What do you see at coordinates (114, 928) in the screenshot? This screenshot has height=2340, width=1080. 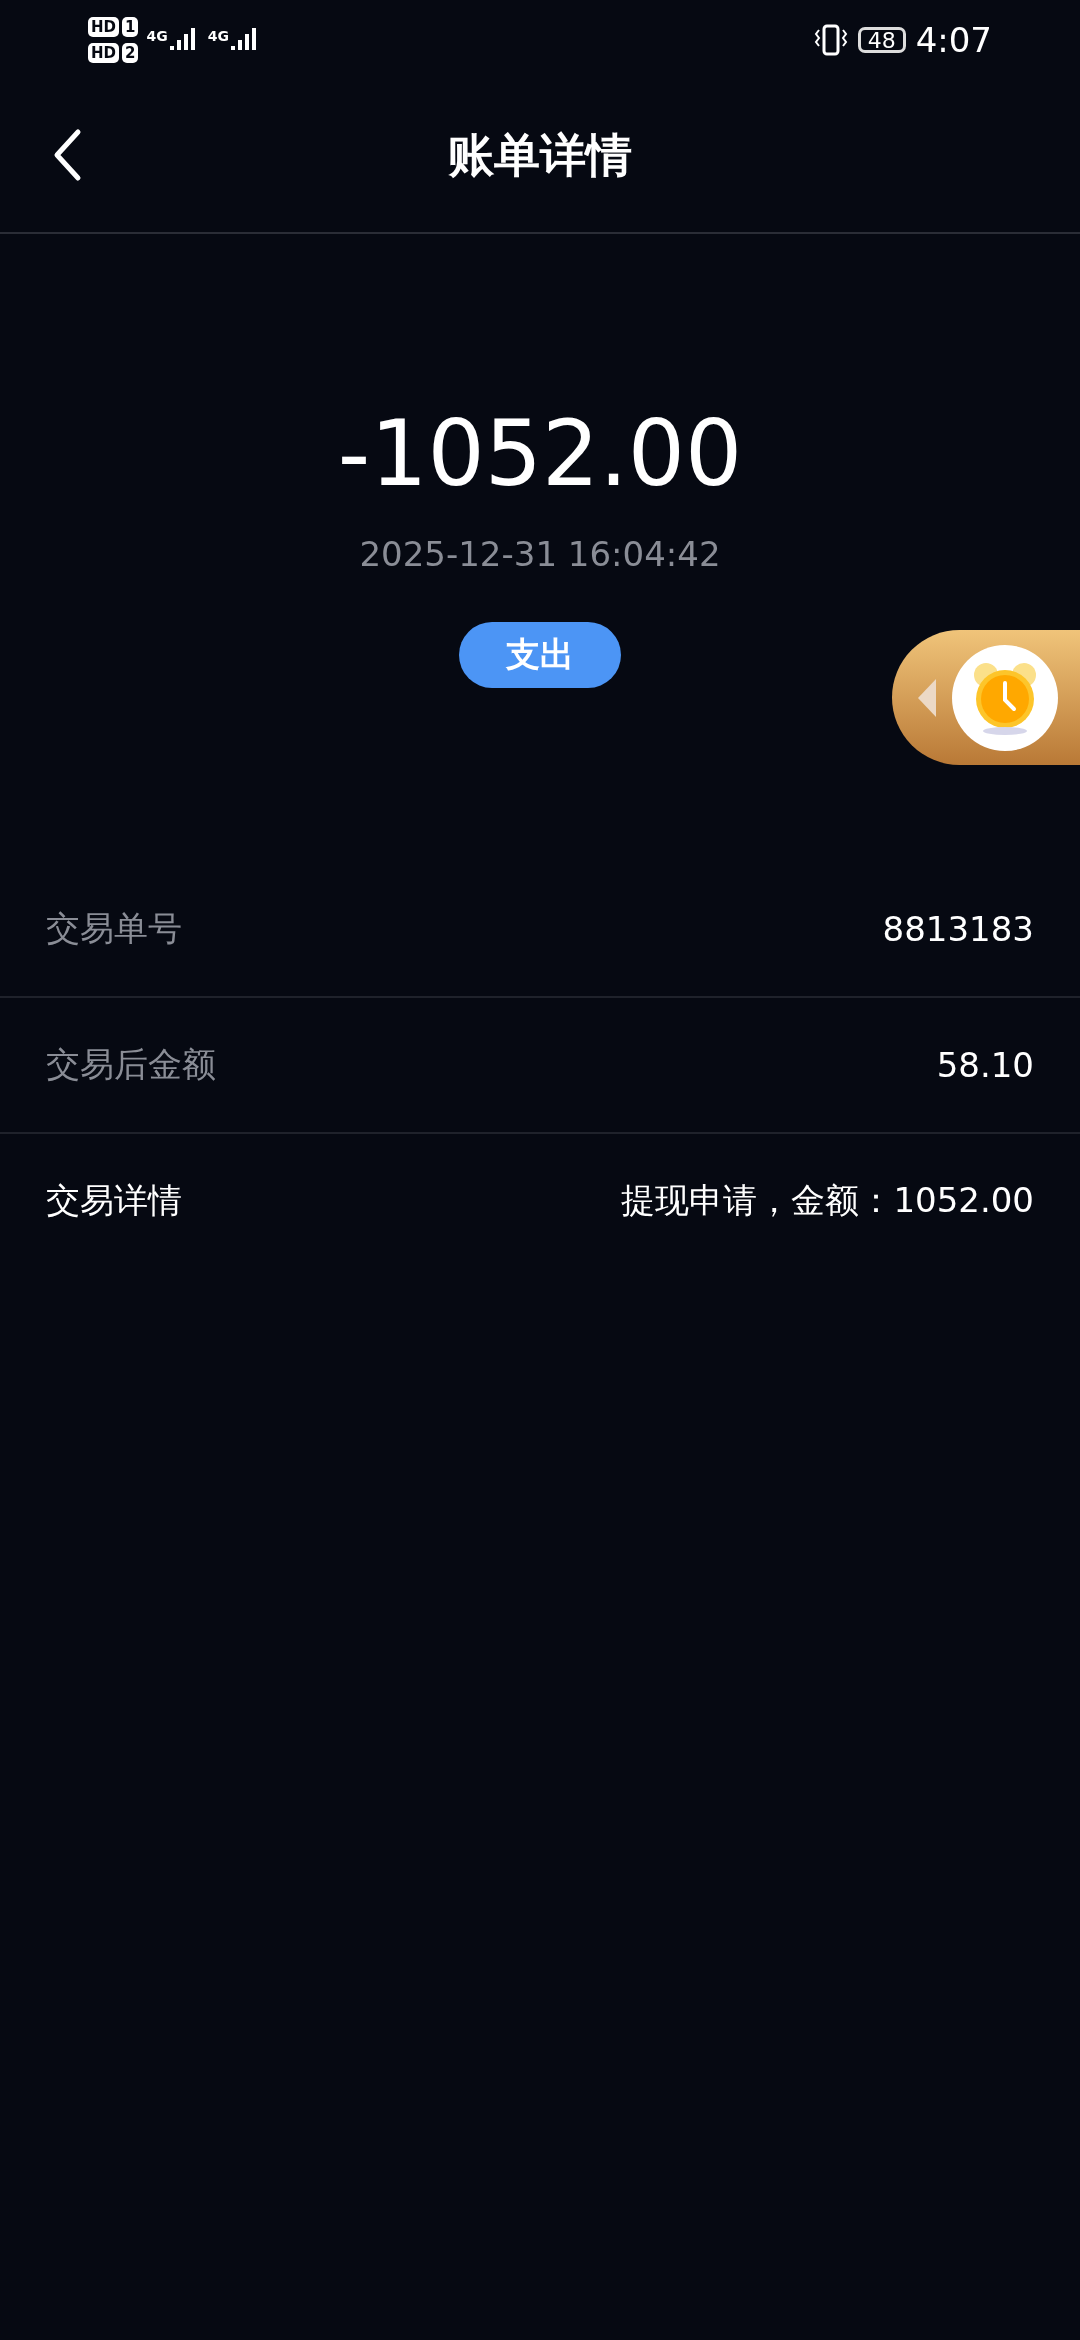 I see `row-label: 交易单号` at bounding box center [114, 928].